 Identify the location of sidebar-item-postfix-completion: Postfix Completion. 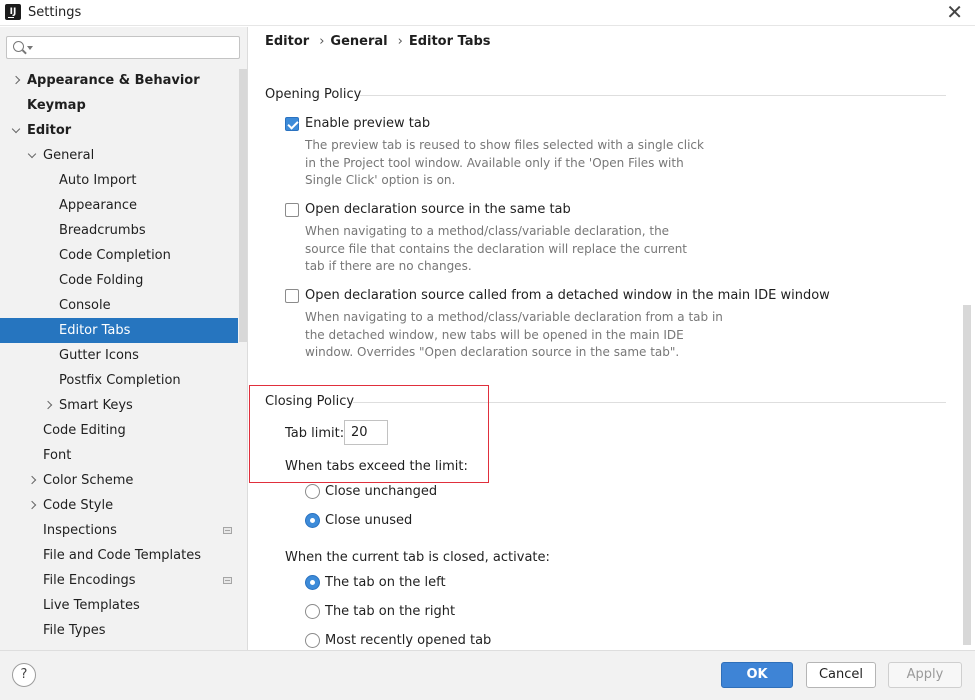
(119, 380).